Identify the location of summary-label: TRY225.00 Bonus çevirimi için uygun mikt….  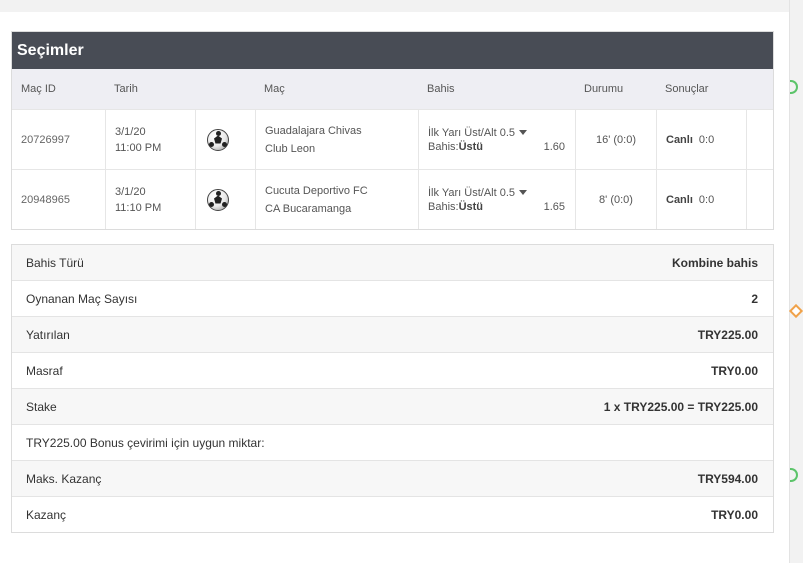
(145, 442).